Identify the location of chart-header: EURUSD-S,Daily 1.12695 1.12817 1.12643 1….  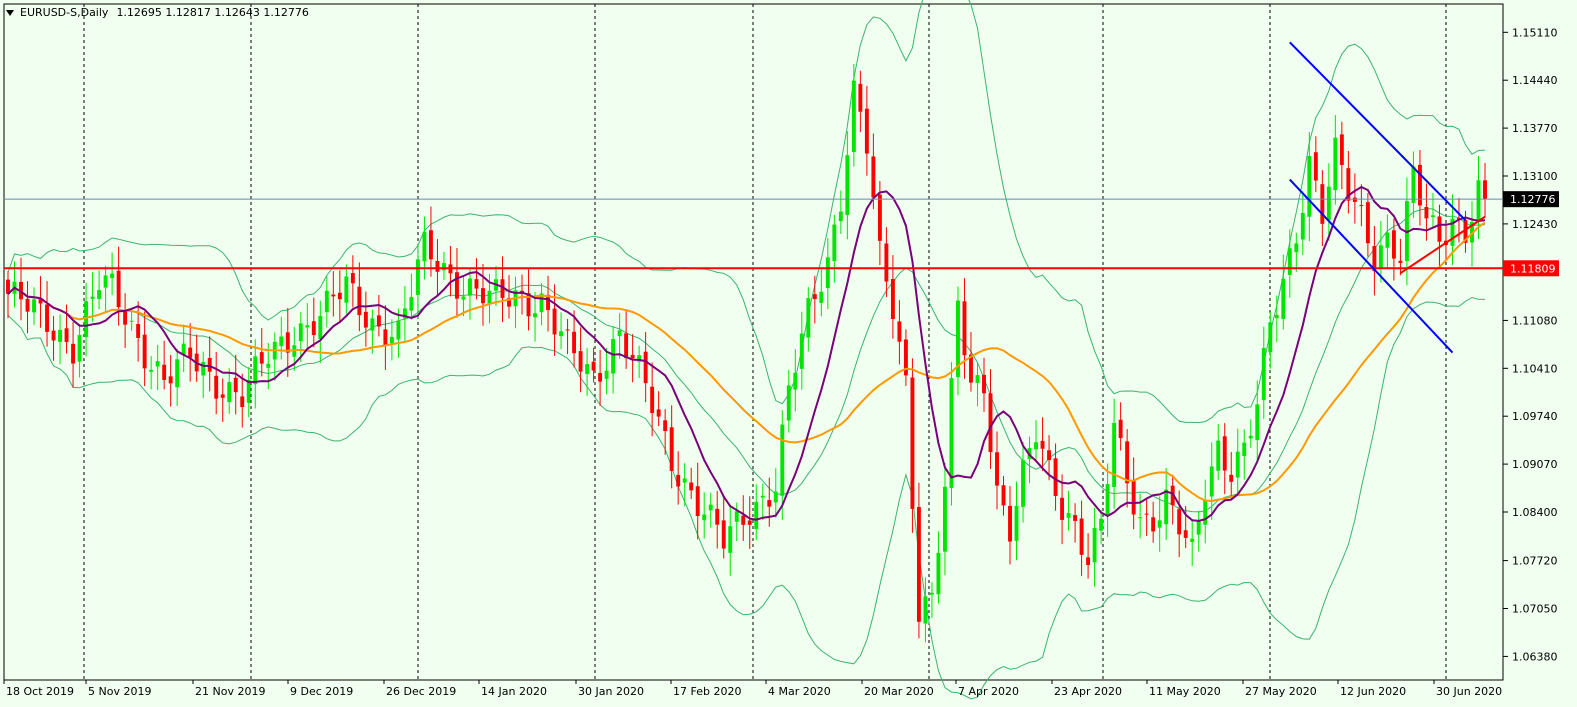
(157, 12).